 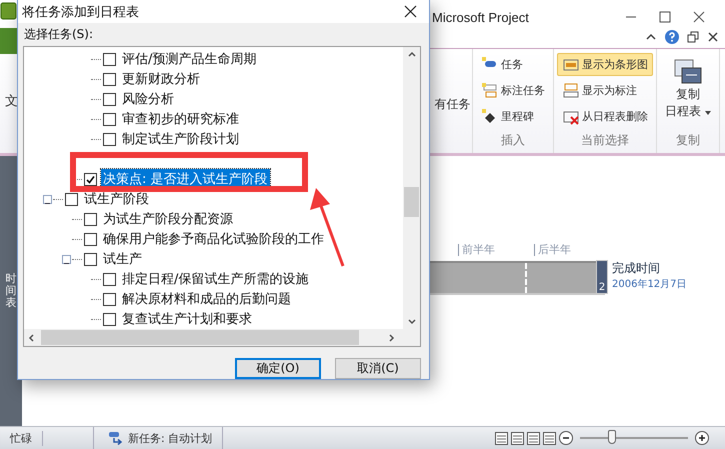 I want to click on horizontal-scrollbar, so click(x=213, y=337).